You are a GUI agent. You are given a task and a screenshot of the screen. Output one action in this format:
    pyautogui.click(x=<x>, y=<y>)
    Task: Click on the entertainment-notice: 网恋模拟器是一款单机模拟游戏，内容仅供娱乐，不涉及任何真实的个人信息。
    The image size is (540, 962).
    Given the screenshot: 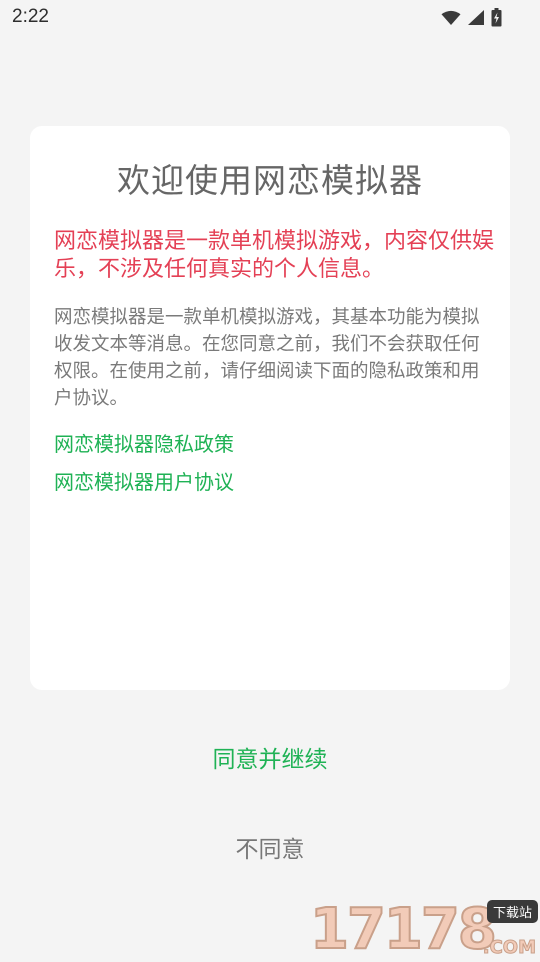 What is the action you would take?
    pyautogui.click(x=274, y=255)
    